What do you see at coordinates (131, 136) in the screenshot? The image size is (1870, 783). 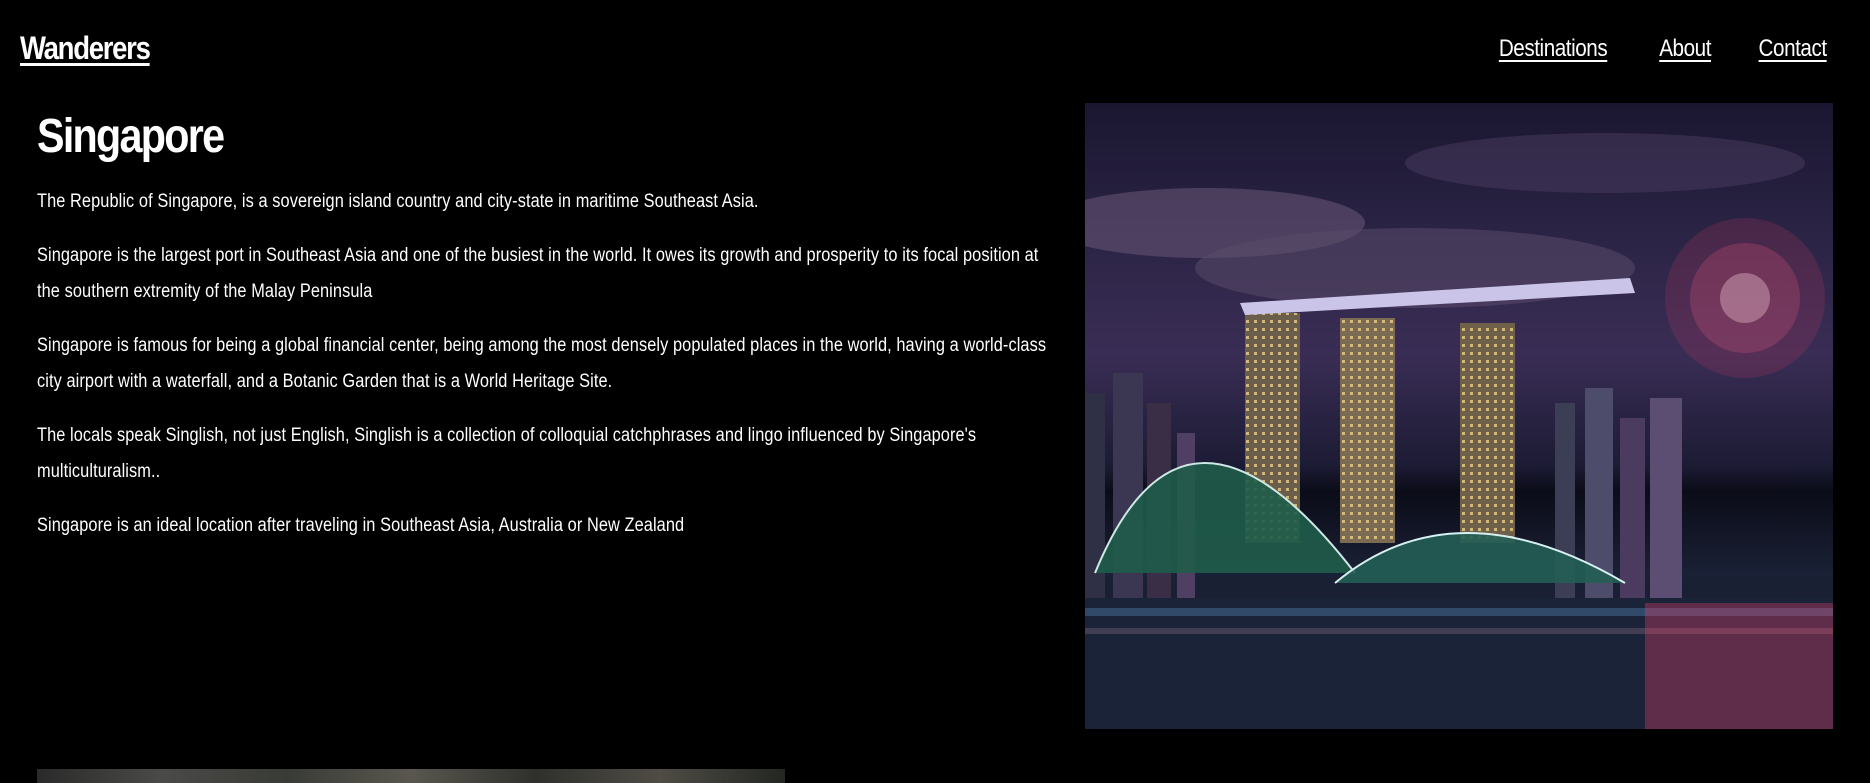 I see `page-title: Singapore` at bounding box center [131, 136].